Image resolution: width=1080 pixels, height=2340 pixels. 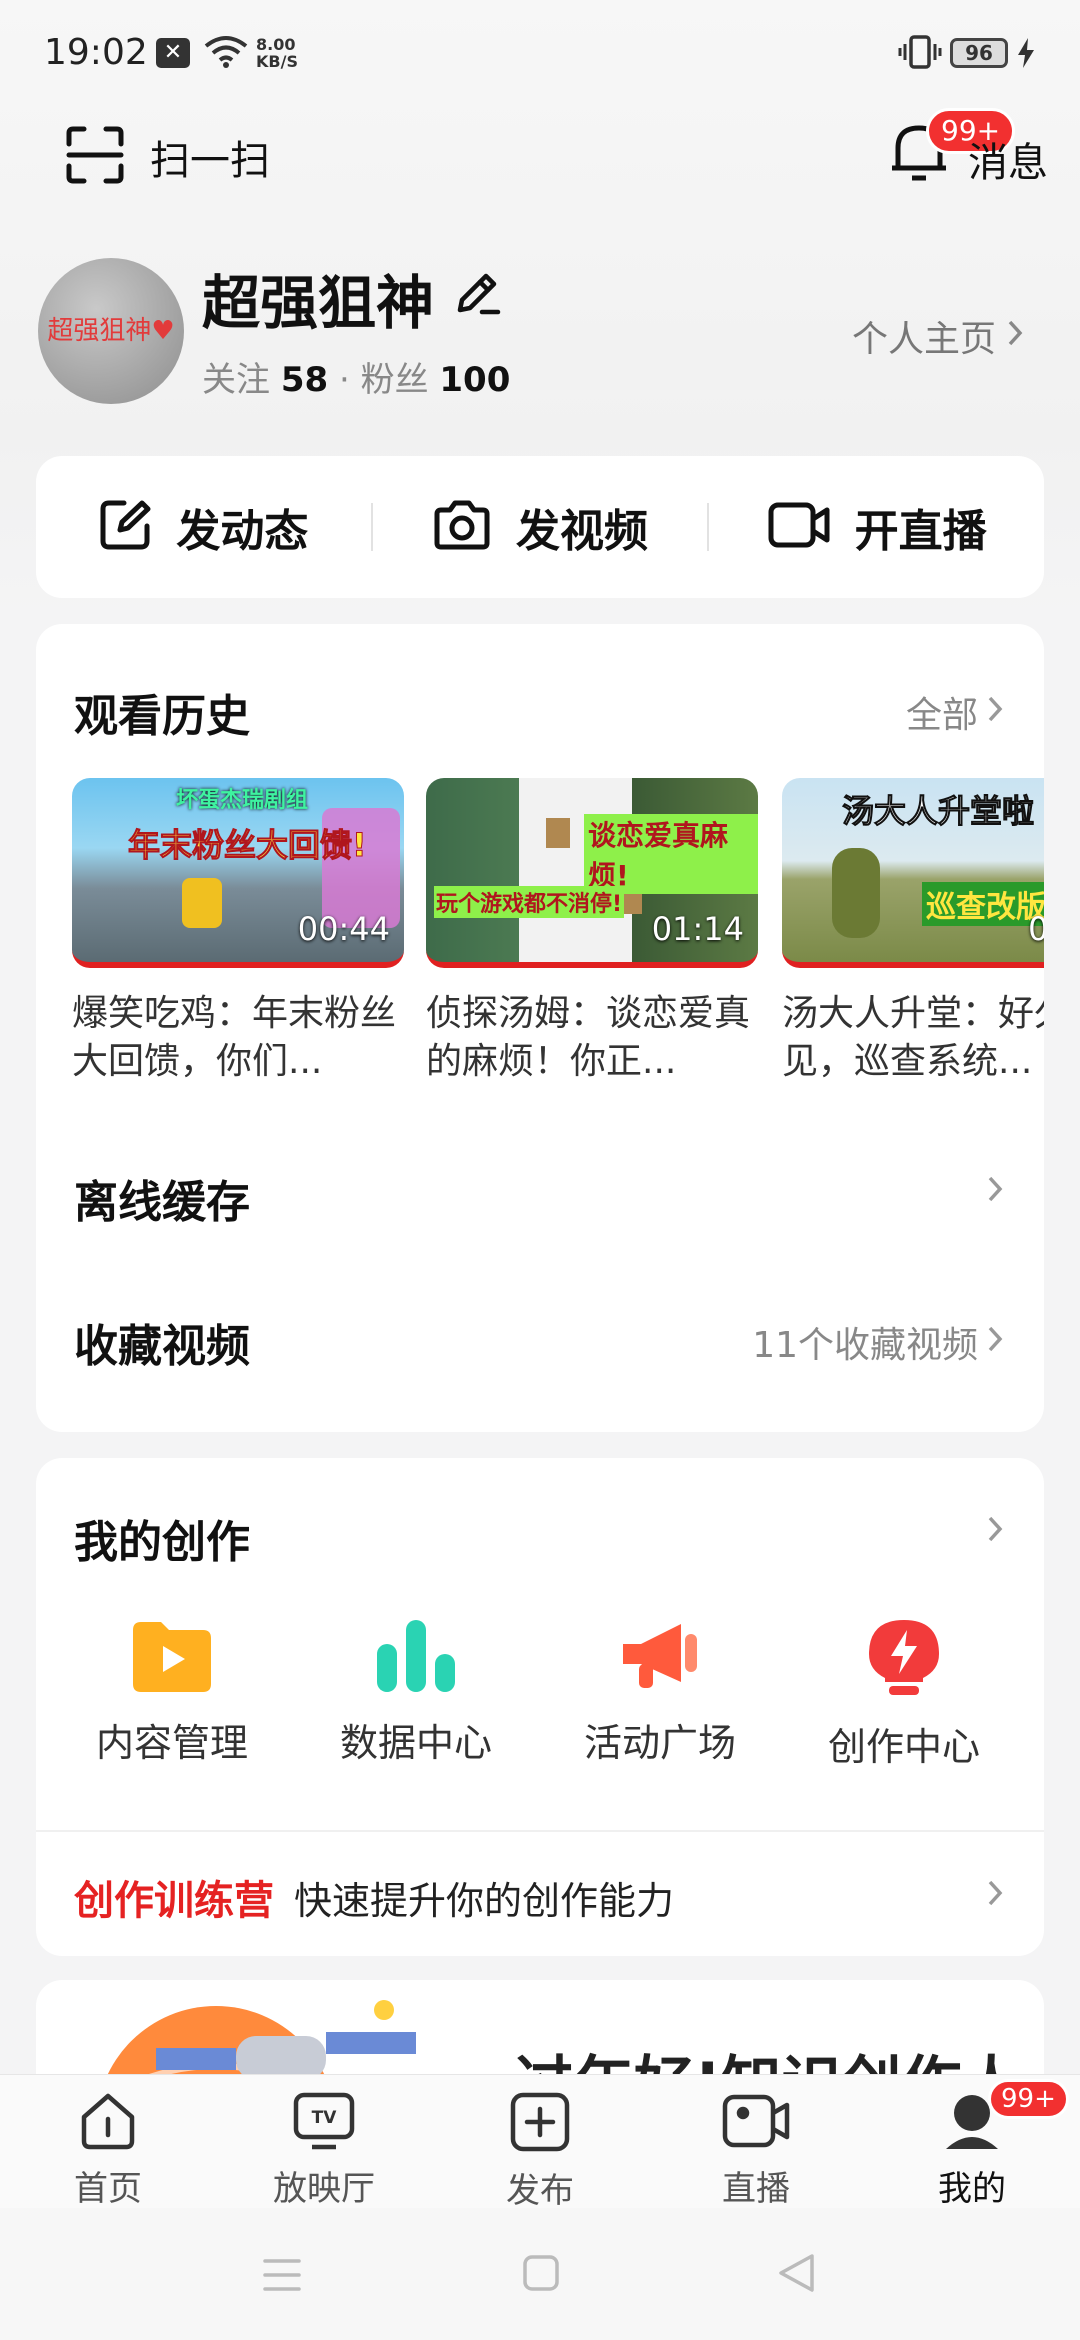 I want to click on notification-x-icon: ✕, so click(x=173, y=53).